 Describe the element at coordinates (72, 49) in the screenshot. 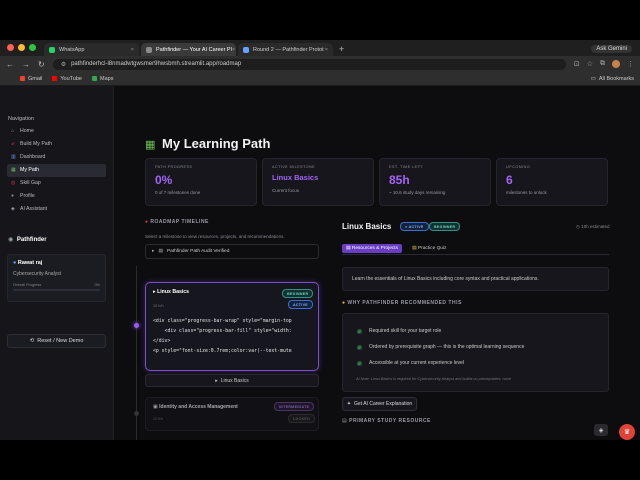

I see `tab-label: WhatsApp` at that location.